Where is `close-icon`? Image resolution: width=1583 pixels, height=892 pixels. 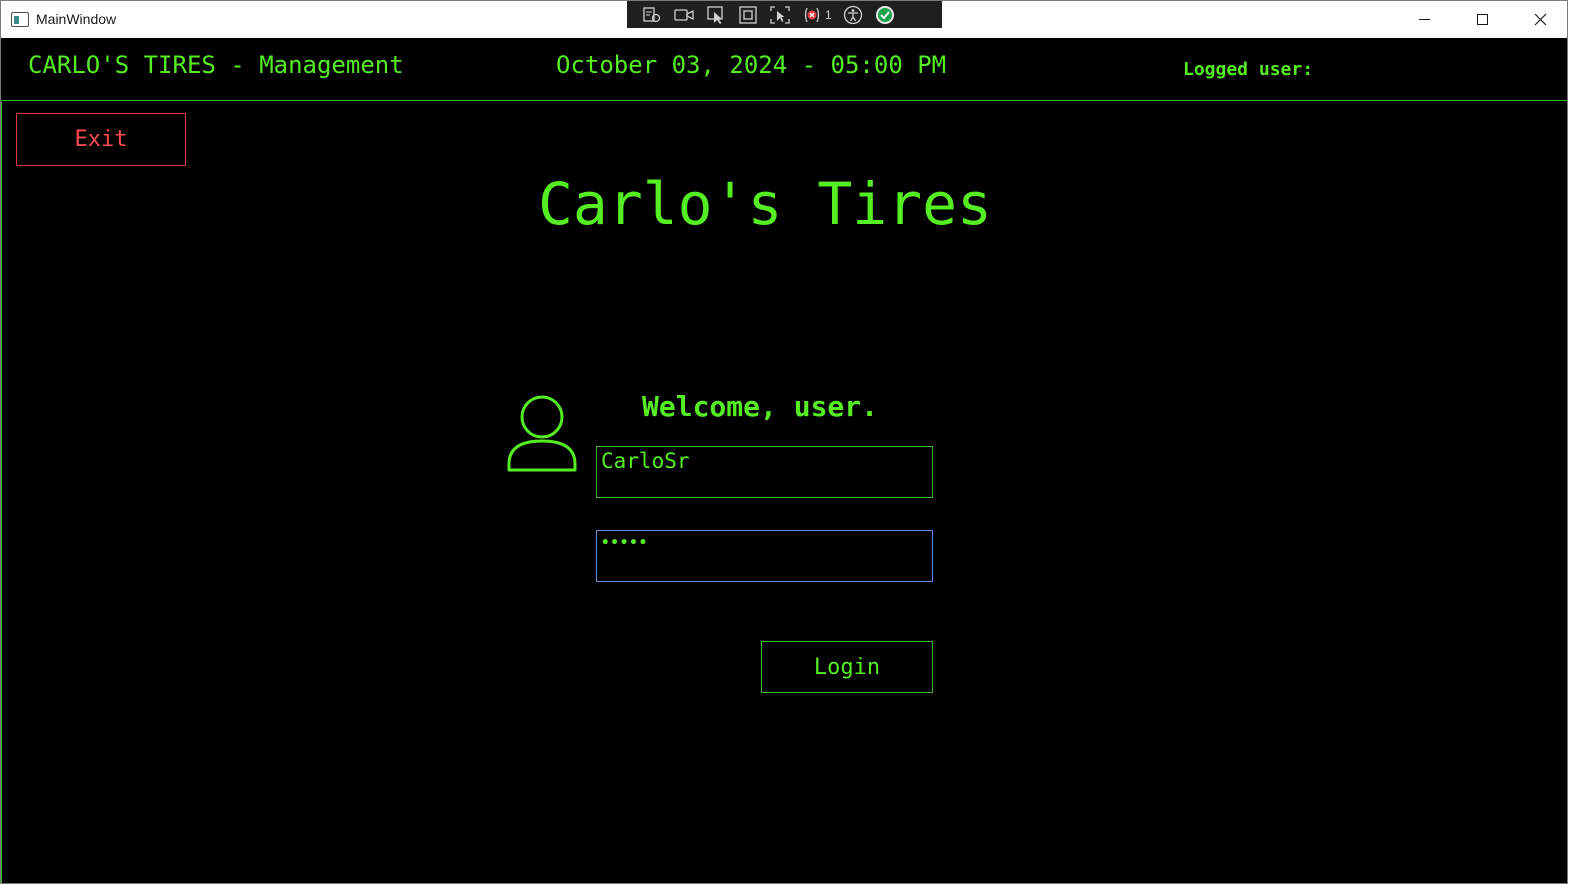
close-icon is located at coordinates (1540, 19).